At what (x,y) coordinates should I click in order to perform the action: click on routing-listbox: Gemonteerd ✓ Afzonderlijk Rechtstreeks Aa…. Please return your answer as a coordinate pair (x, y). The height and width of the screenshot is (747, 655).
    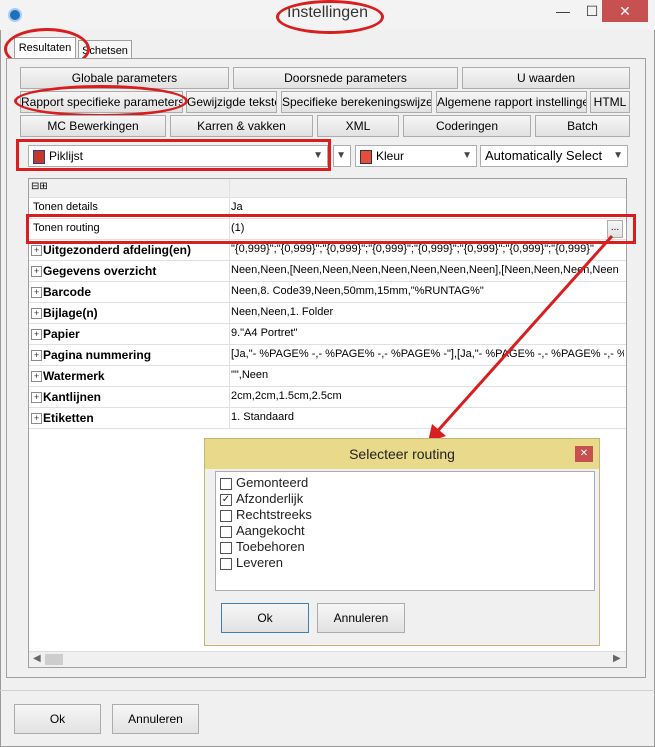
    Looking at the image, I should click on (405, 531).